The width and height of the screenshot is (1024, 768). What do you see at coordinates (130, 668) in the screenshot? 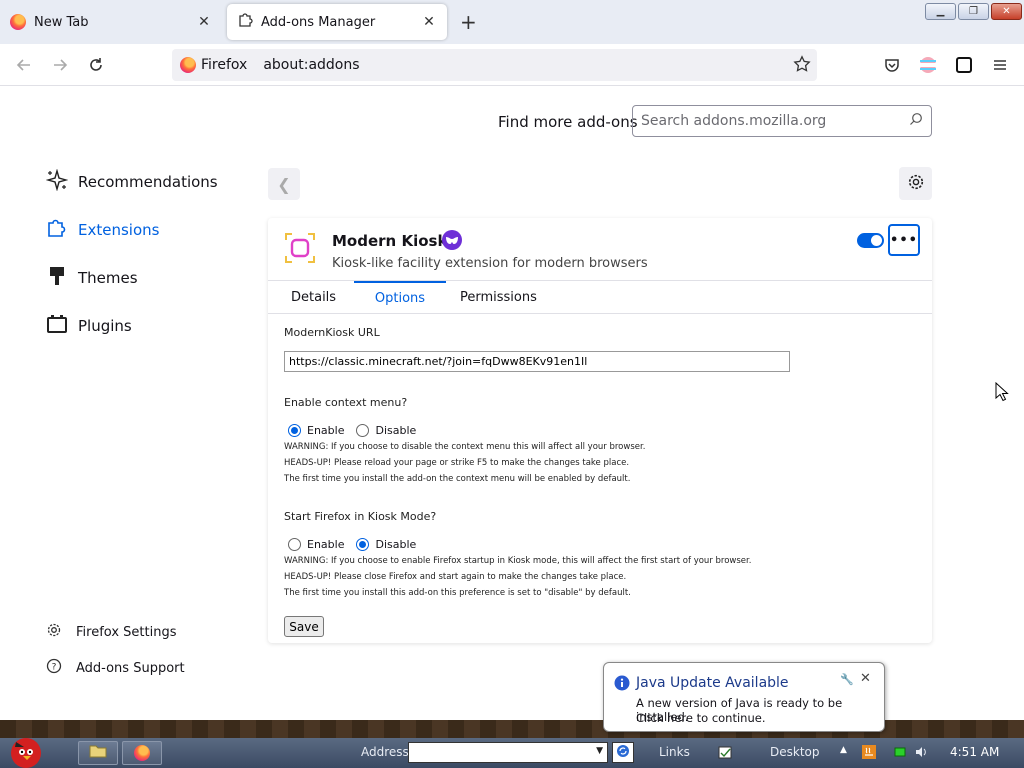
I see `footer-link-label: Add-ons Support` at bounding box center [130, 668].